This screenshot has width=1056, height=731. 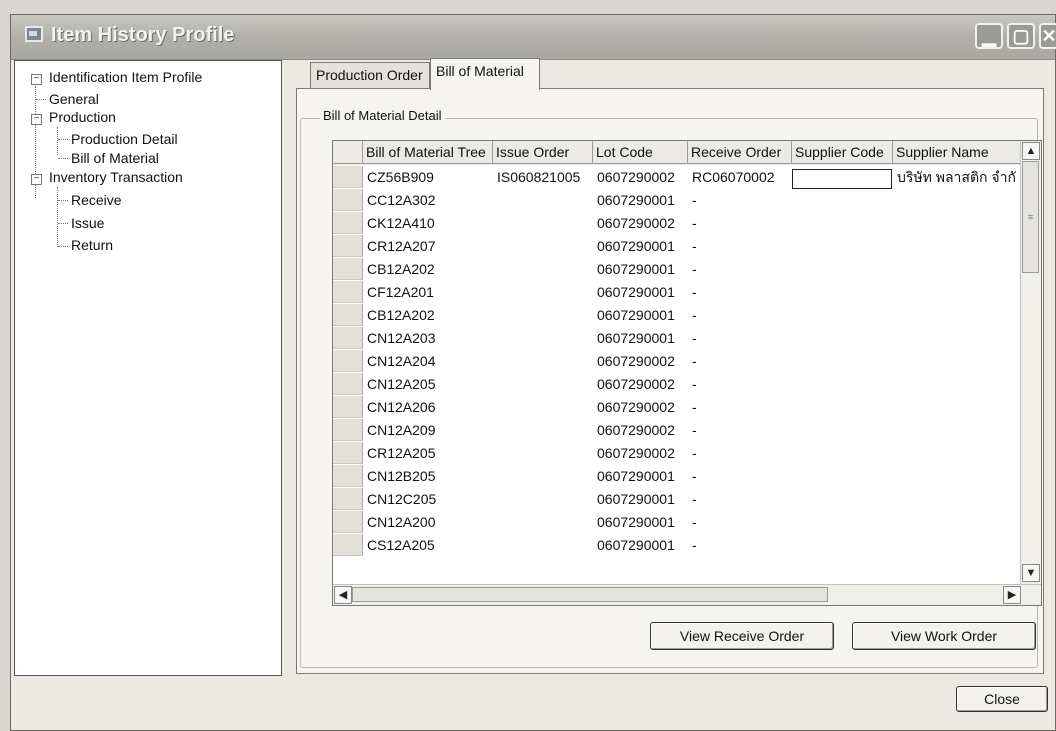 What do you see at coordinates (1047, 36) in the screenshot?
I see `close-icon: ✕` at bounding box center [1047, 36].